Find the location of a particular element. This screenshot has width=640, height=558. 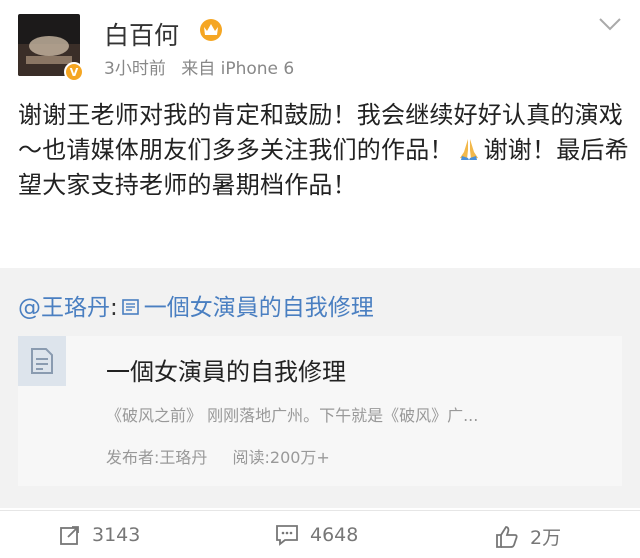

repost-count: 3143 is located at coordinates (116, 535).